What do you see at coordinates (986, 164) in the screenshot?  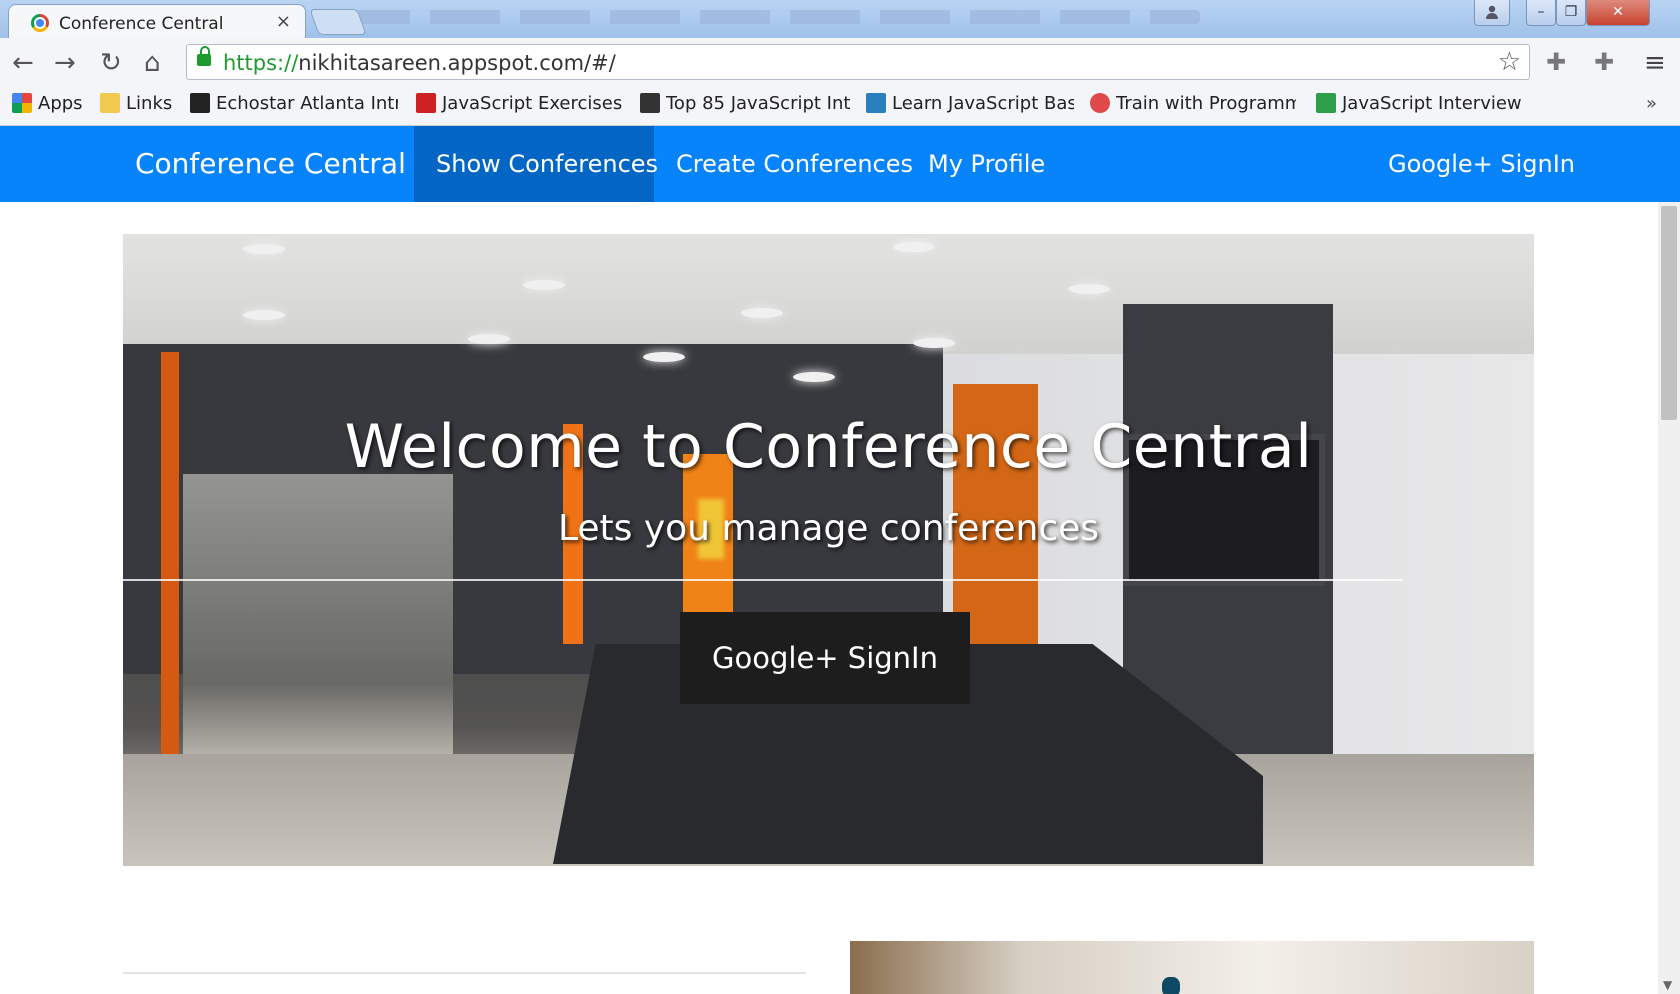 I see `nav-my-profile: My Profile` at bounding box center [986, 164].